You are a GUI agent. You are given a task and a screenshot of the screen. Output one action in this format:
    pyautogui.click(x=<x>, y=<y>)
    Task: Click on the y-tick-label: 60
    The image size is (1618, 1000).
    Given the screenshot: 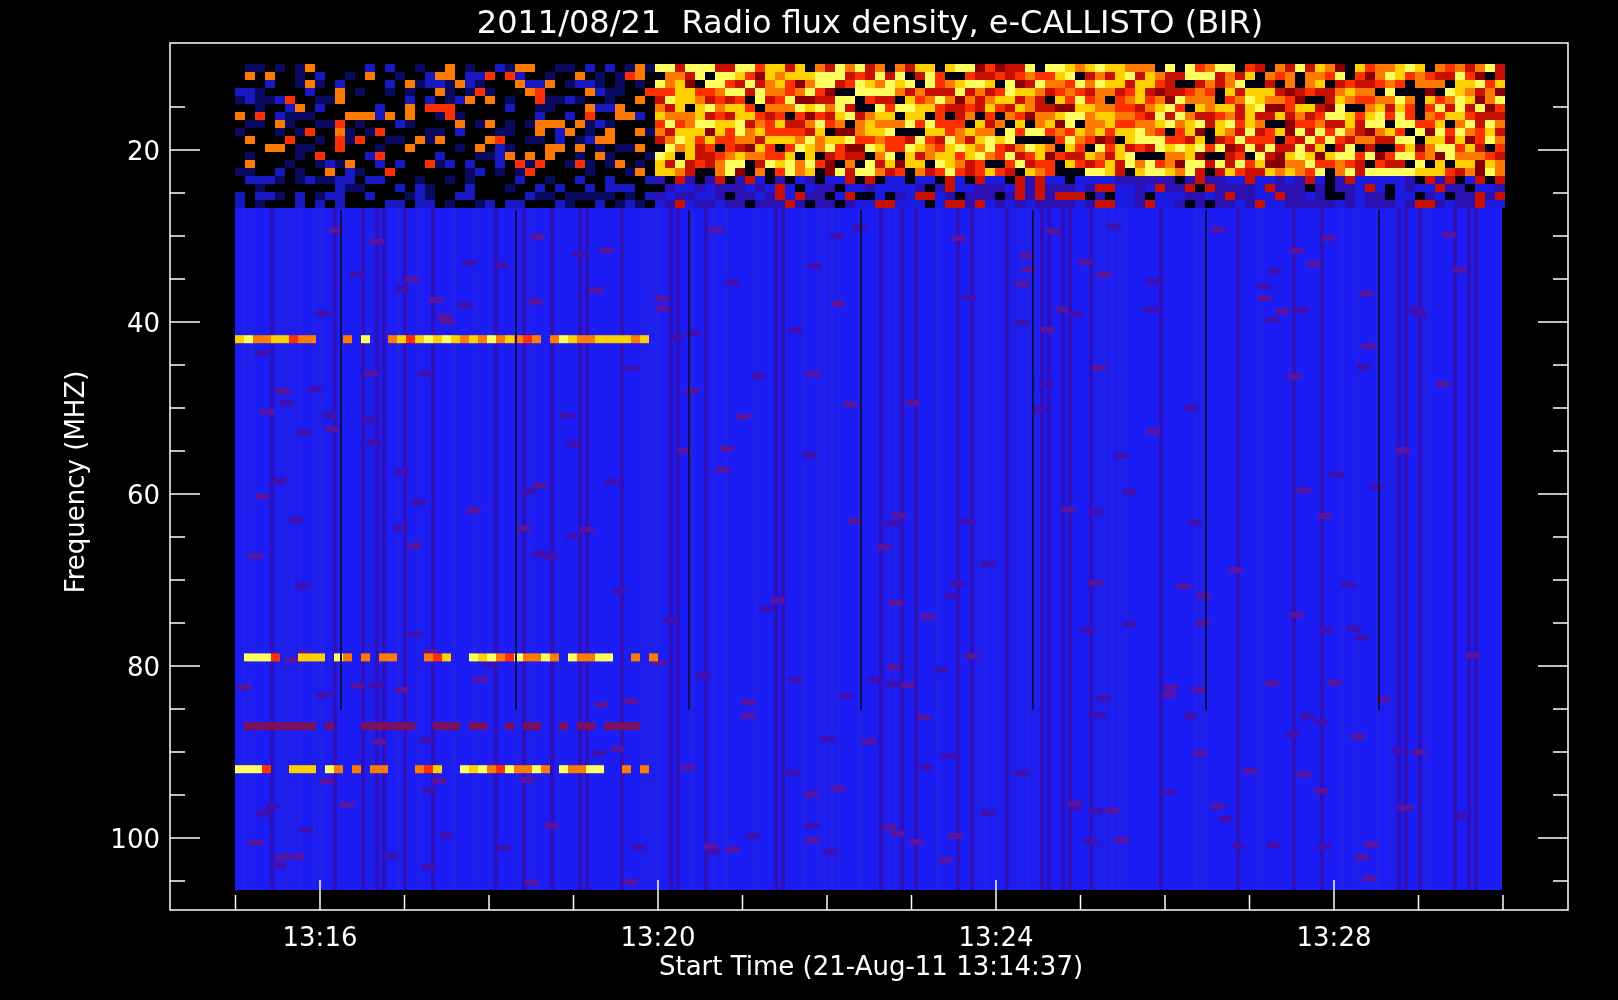 What is the action you would take?
    pyautogui.click(x=143, y=495)
    